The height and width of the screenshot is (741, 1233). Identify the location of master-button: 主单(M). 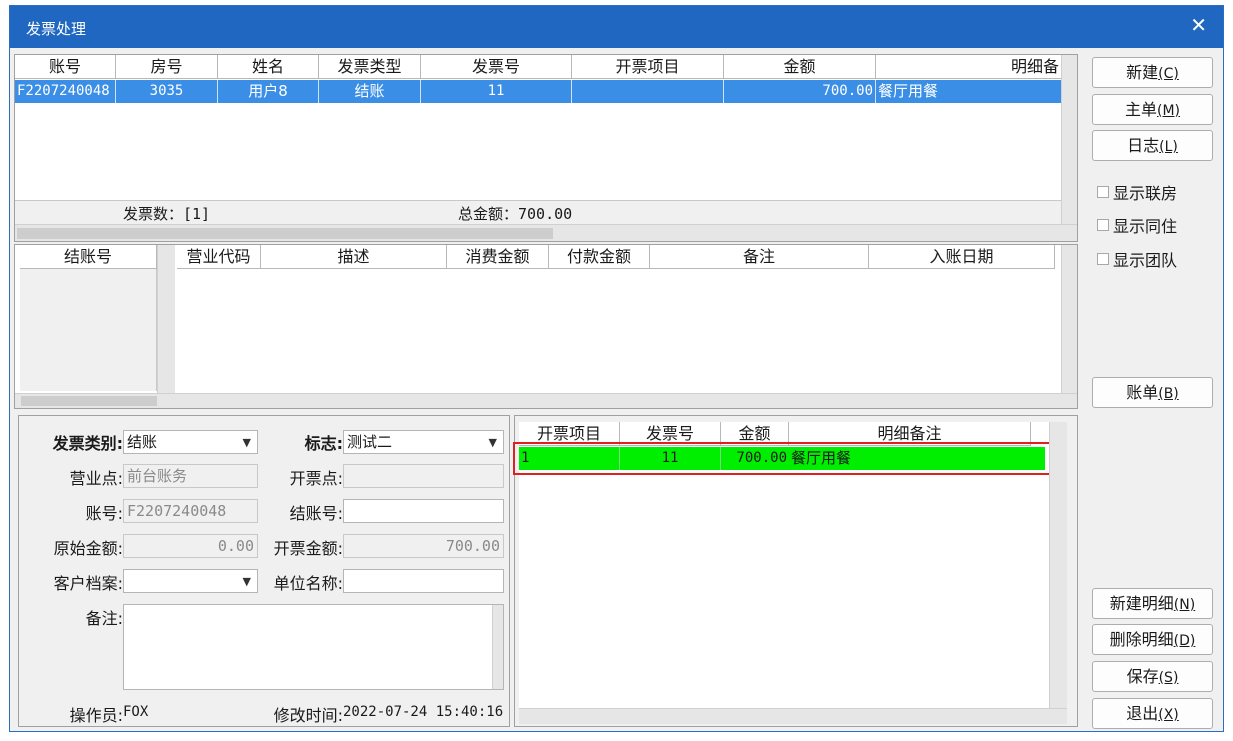
(1152, 109).